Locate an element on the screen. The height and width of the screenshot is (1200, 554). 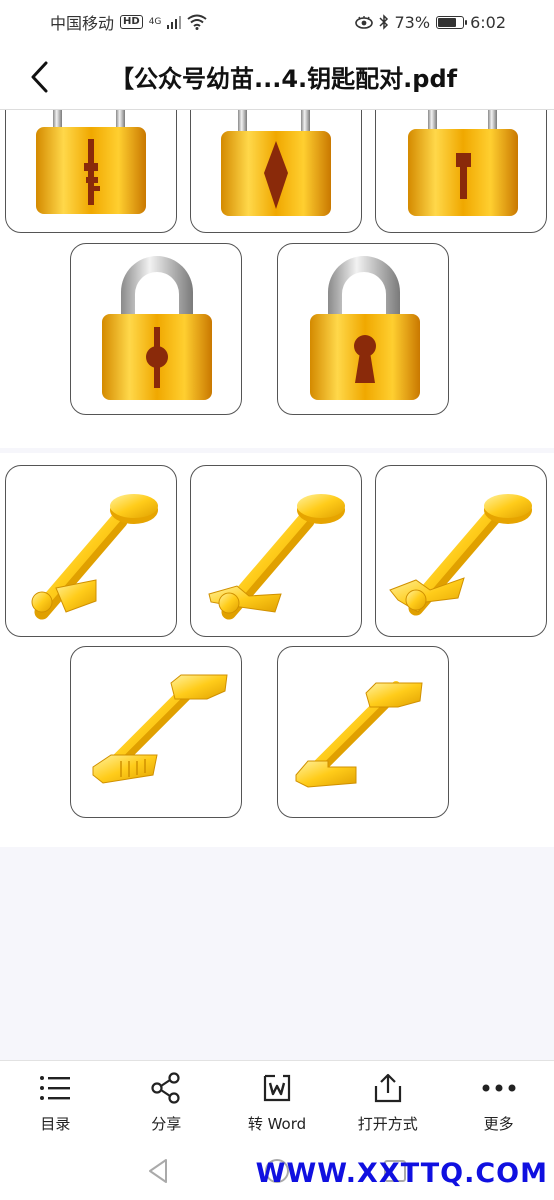
carrier-name: 中国移动 is located at coordinates (82, 23).